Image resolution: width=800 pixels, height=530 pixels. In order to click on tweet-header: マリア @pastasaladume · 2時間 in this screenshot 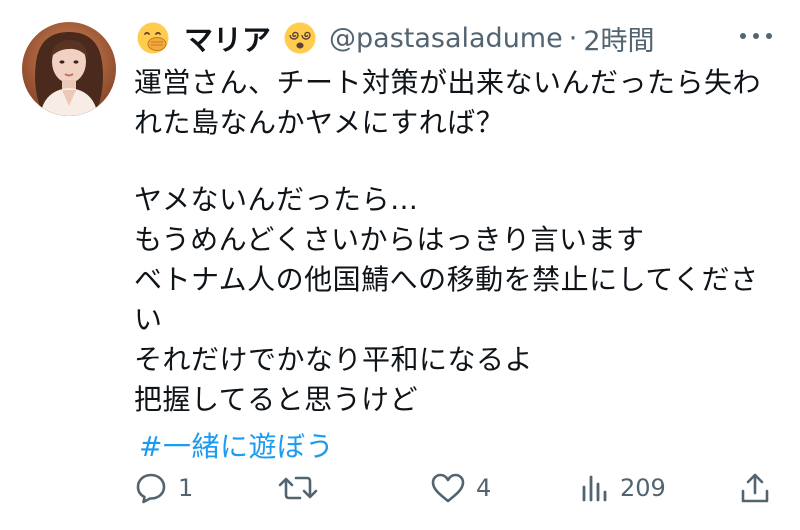, I will do `click(395, 38)`.